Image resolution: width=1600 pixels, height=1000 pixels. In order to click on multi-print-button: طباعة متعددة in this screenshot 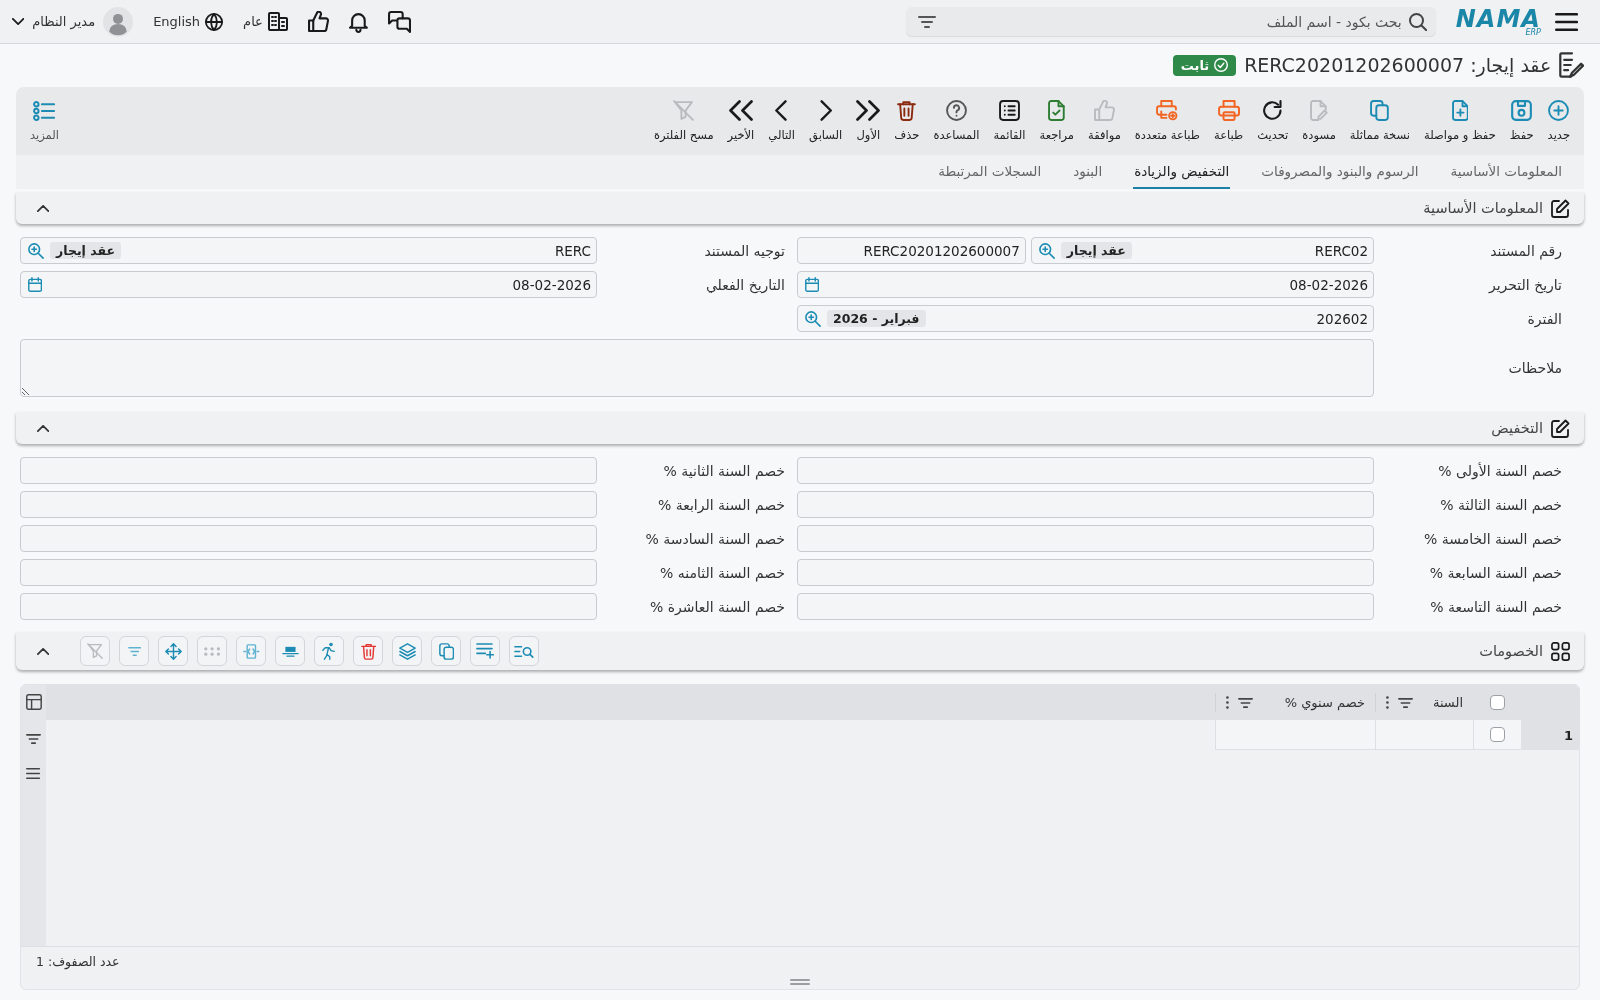, I will do `click(1167, 121)`.